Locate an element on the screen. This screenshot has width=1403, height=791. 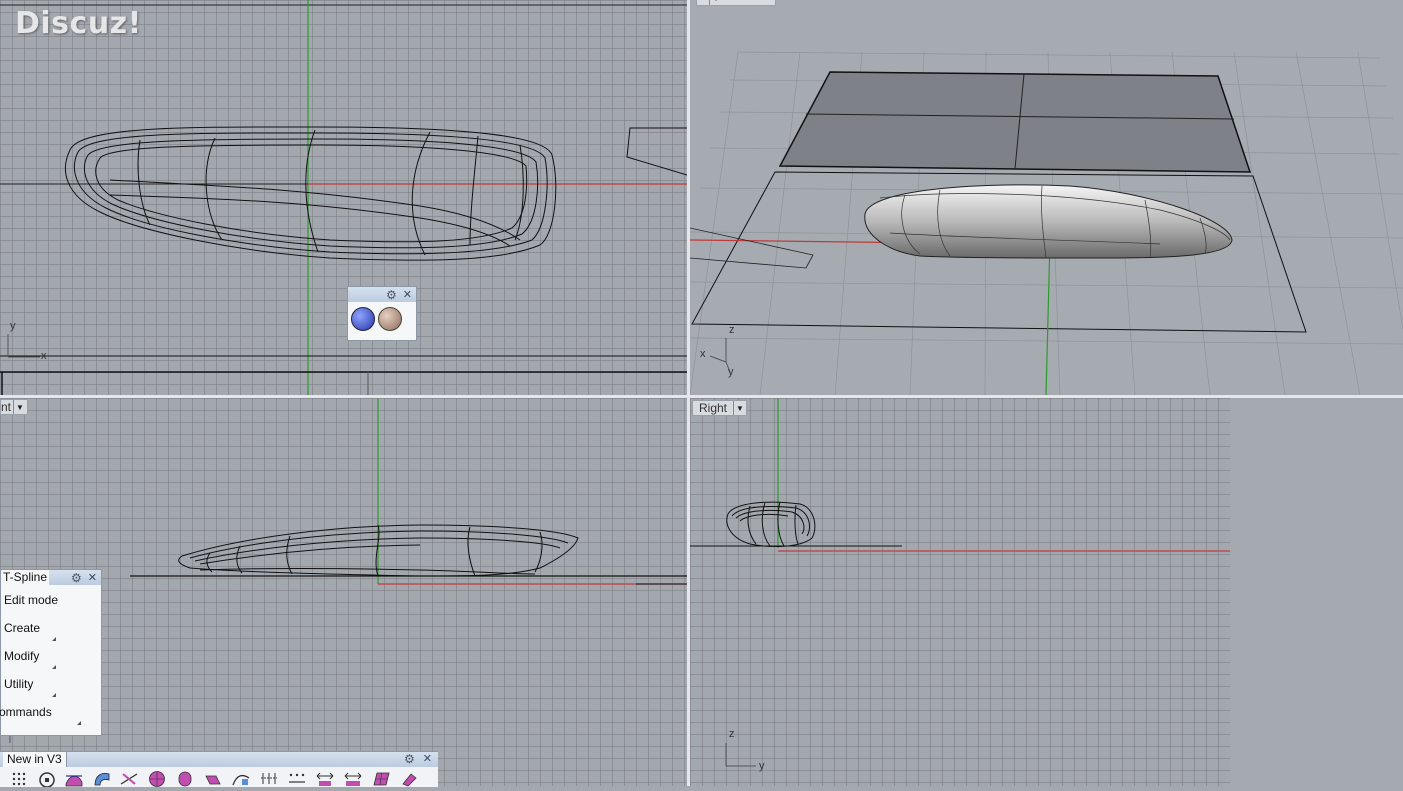
v3-toolbar-titlebar: New in V3 ⚙ ✕ is located at coordinates (219, 759).